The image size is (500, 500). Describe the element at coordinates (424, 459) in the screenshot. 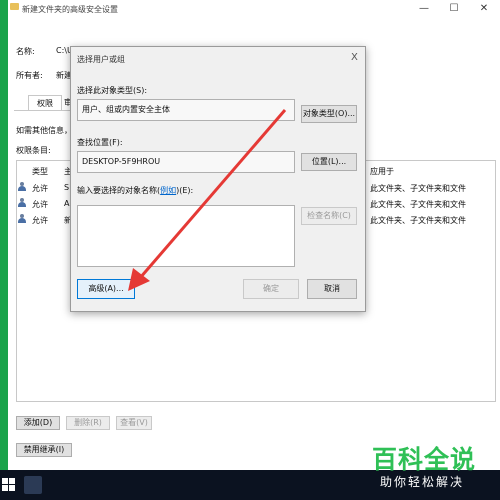

I see `watermark-title: 百科全说` at that location.